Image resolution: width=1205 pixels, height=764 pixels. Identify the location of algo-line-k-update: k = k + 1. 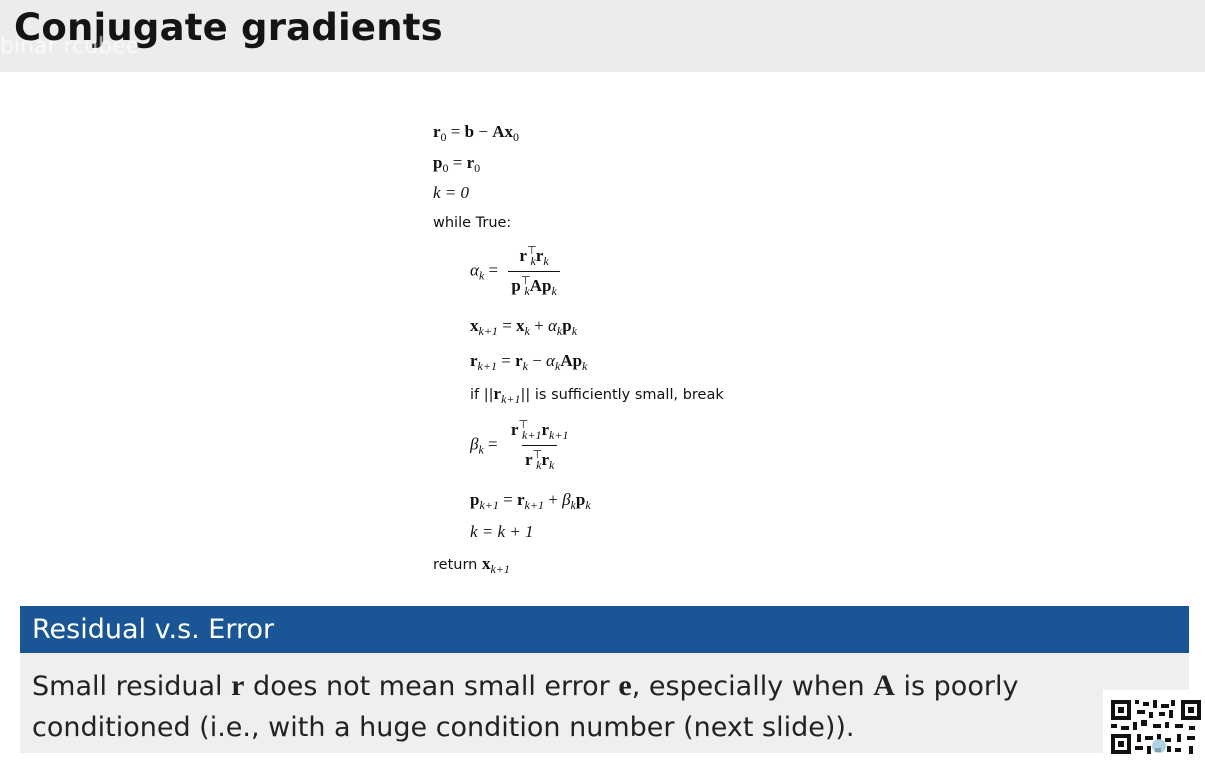
(502, 531).